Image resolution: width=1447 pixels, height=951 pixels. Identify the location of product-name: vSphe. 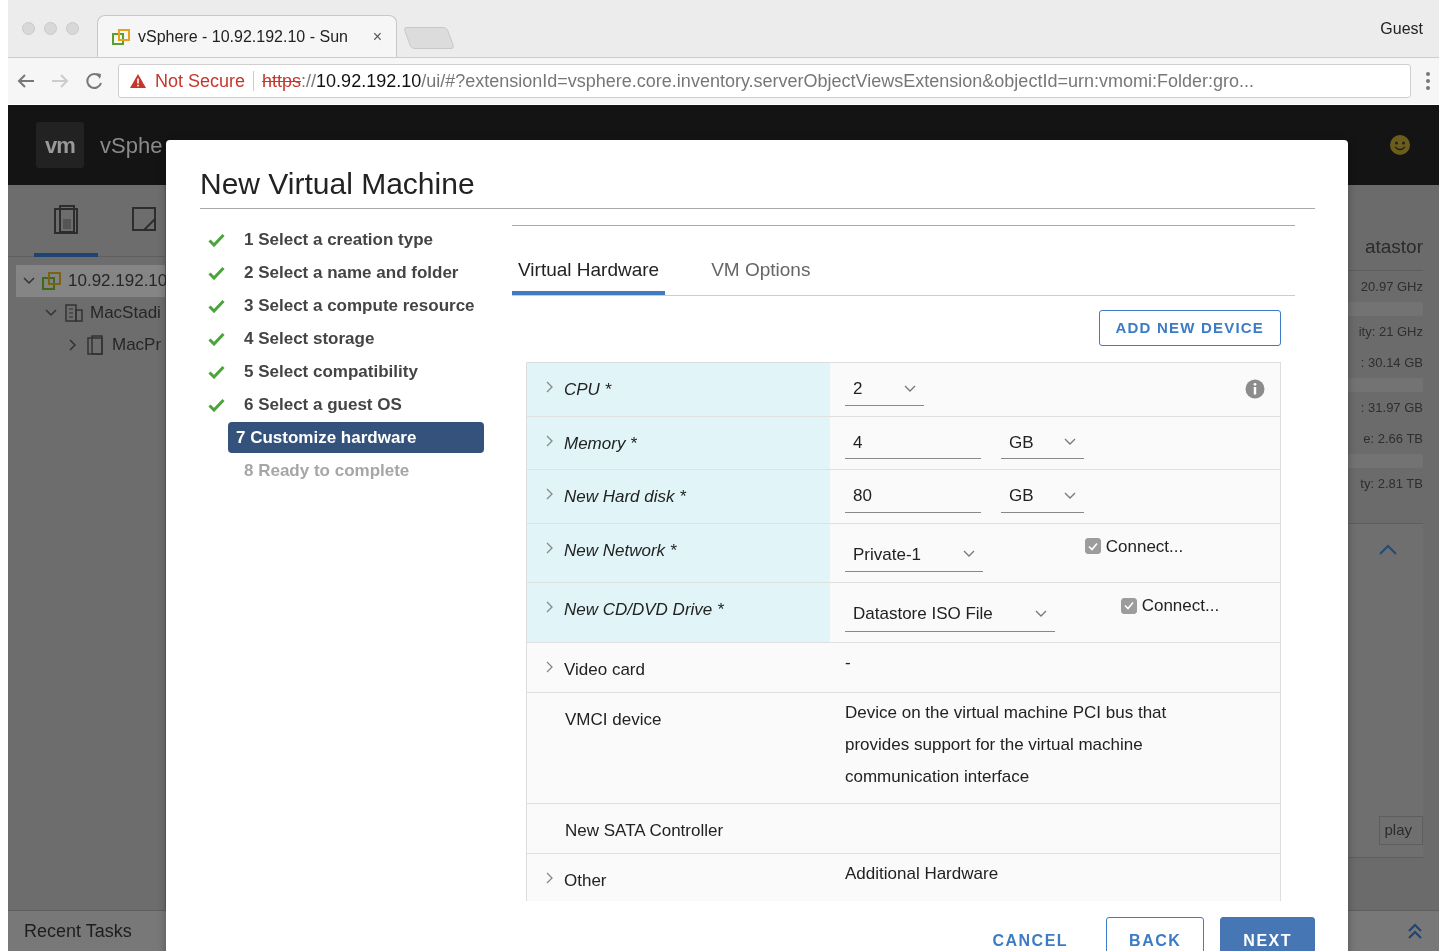
(131, 145).